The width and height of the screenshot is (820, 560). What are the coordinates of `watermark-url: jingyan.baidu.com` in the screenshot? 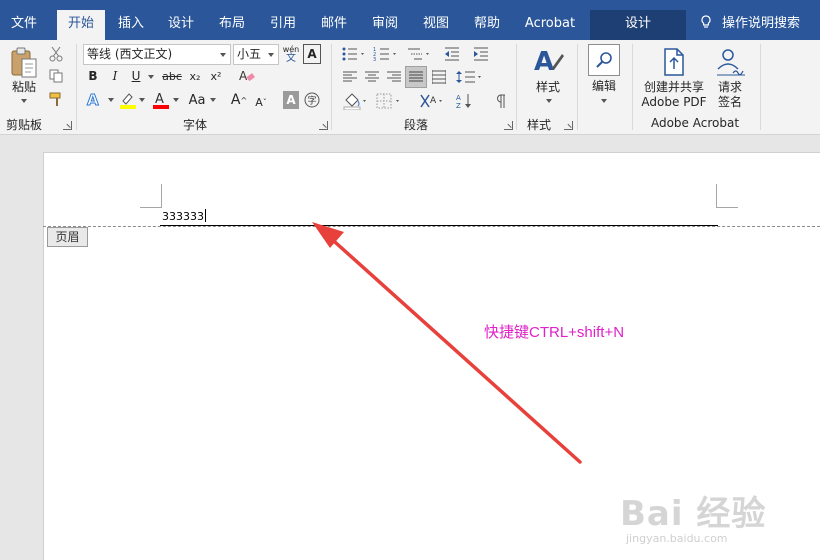 It's located at (677, 538).